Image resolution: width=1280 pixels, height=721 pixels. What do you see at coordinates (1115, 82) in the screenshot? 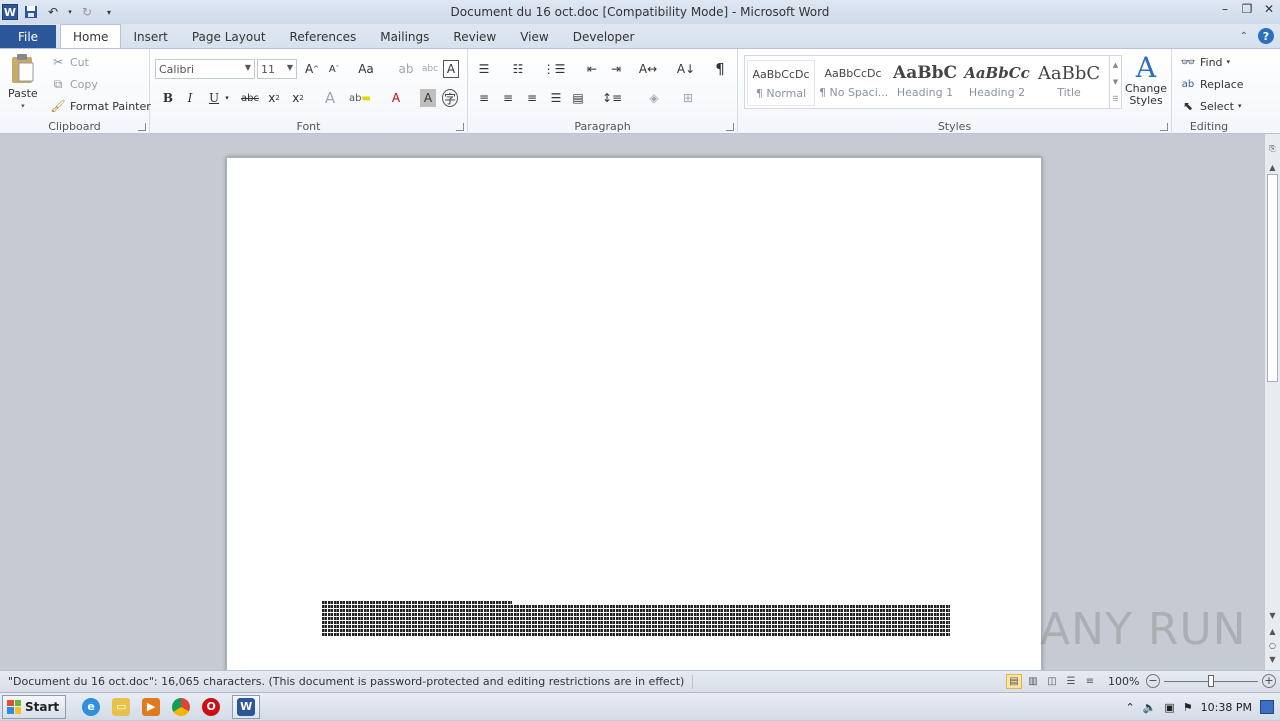
I see `gallery-down-icon: ▼` at bounding box center [1115, 82].